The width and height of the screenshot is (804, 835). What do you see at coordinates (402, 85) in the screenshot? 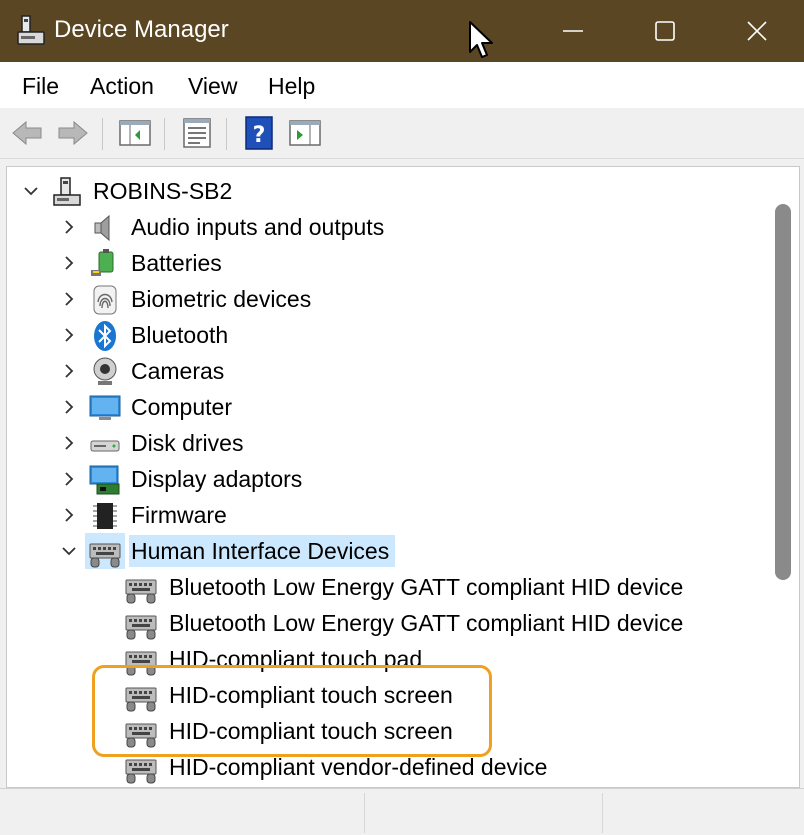
I see `menu-bar: File Action View Help` at bounding box center [402, 85].